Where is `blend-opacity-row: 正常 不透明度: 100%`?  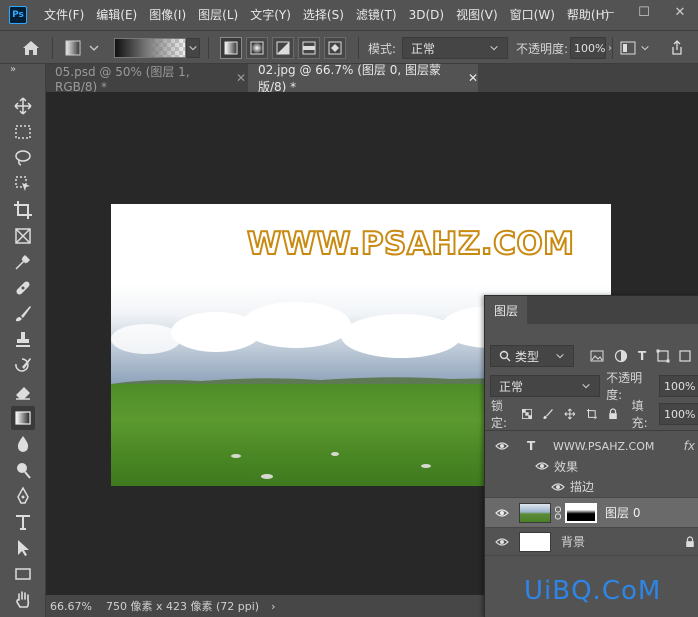
blend-opacity-row: 正常 不透明度: 100% is located at coordinates (591, 386).